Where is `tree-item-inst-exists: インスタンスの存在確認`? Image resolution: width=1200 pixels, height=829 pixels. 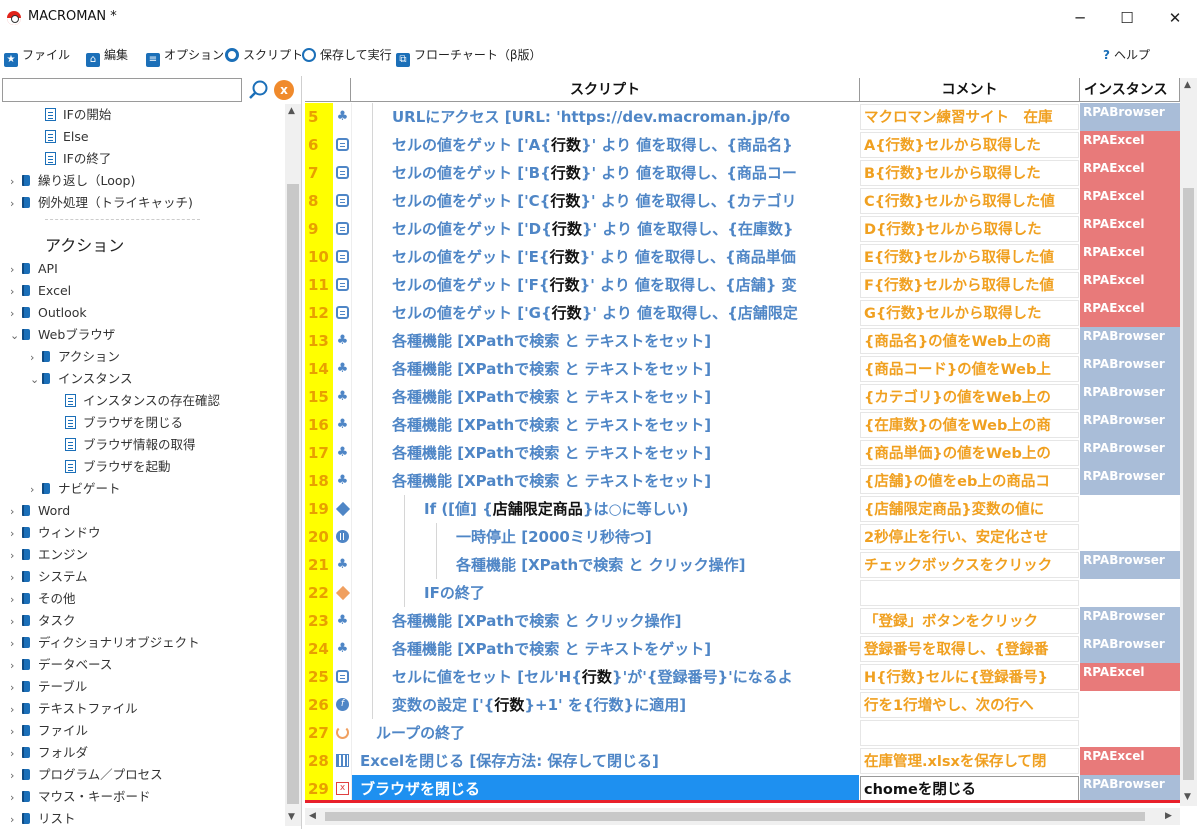
tree-item-inst-exists: インスタンスの存在確認 is located at coordinates (142, 401).